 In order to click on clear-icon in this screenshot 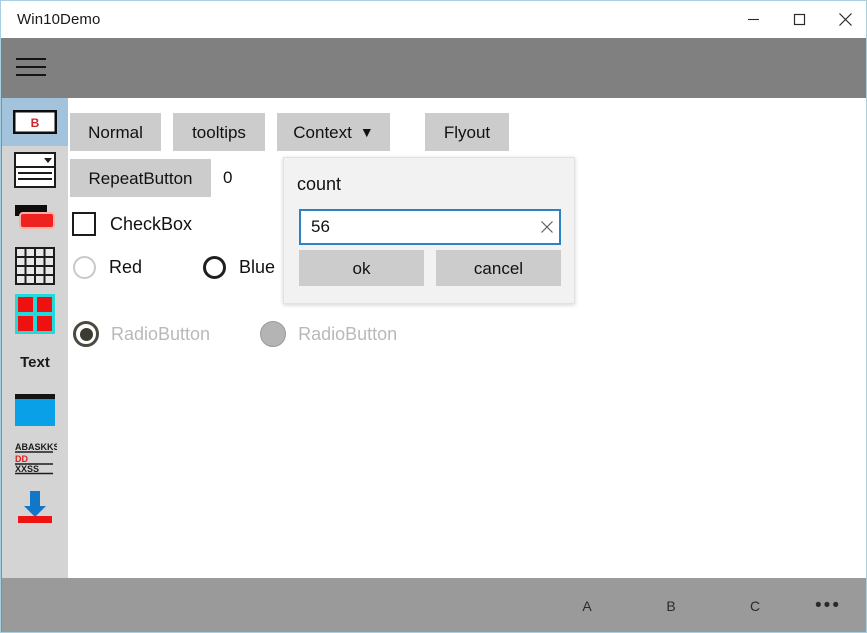, I will do `click(546, 227)`.